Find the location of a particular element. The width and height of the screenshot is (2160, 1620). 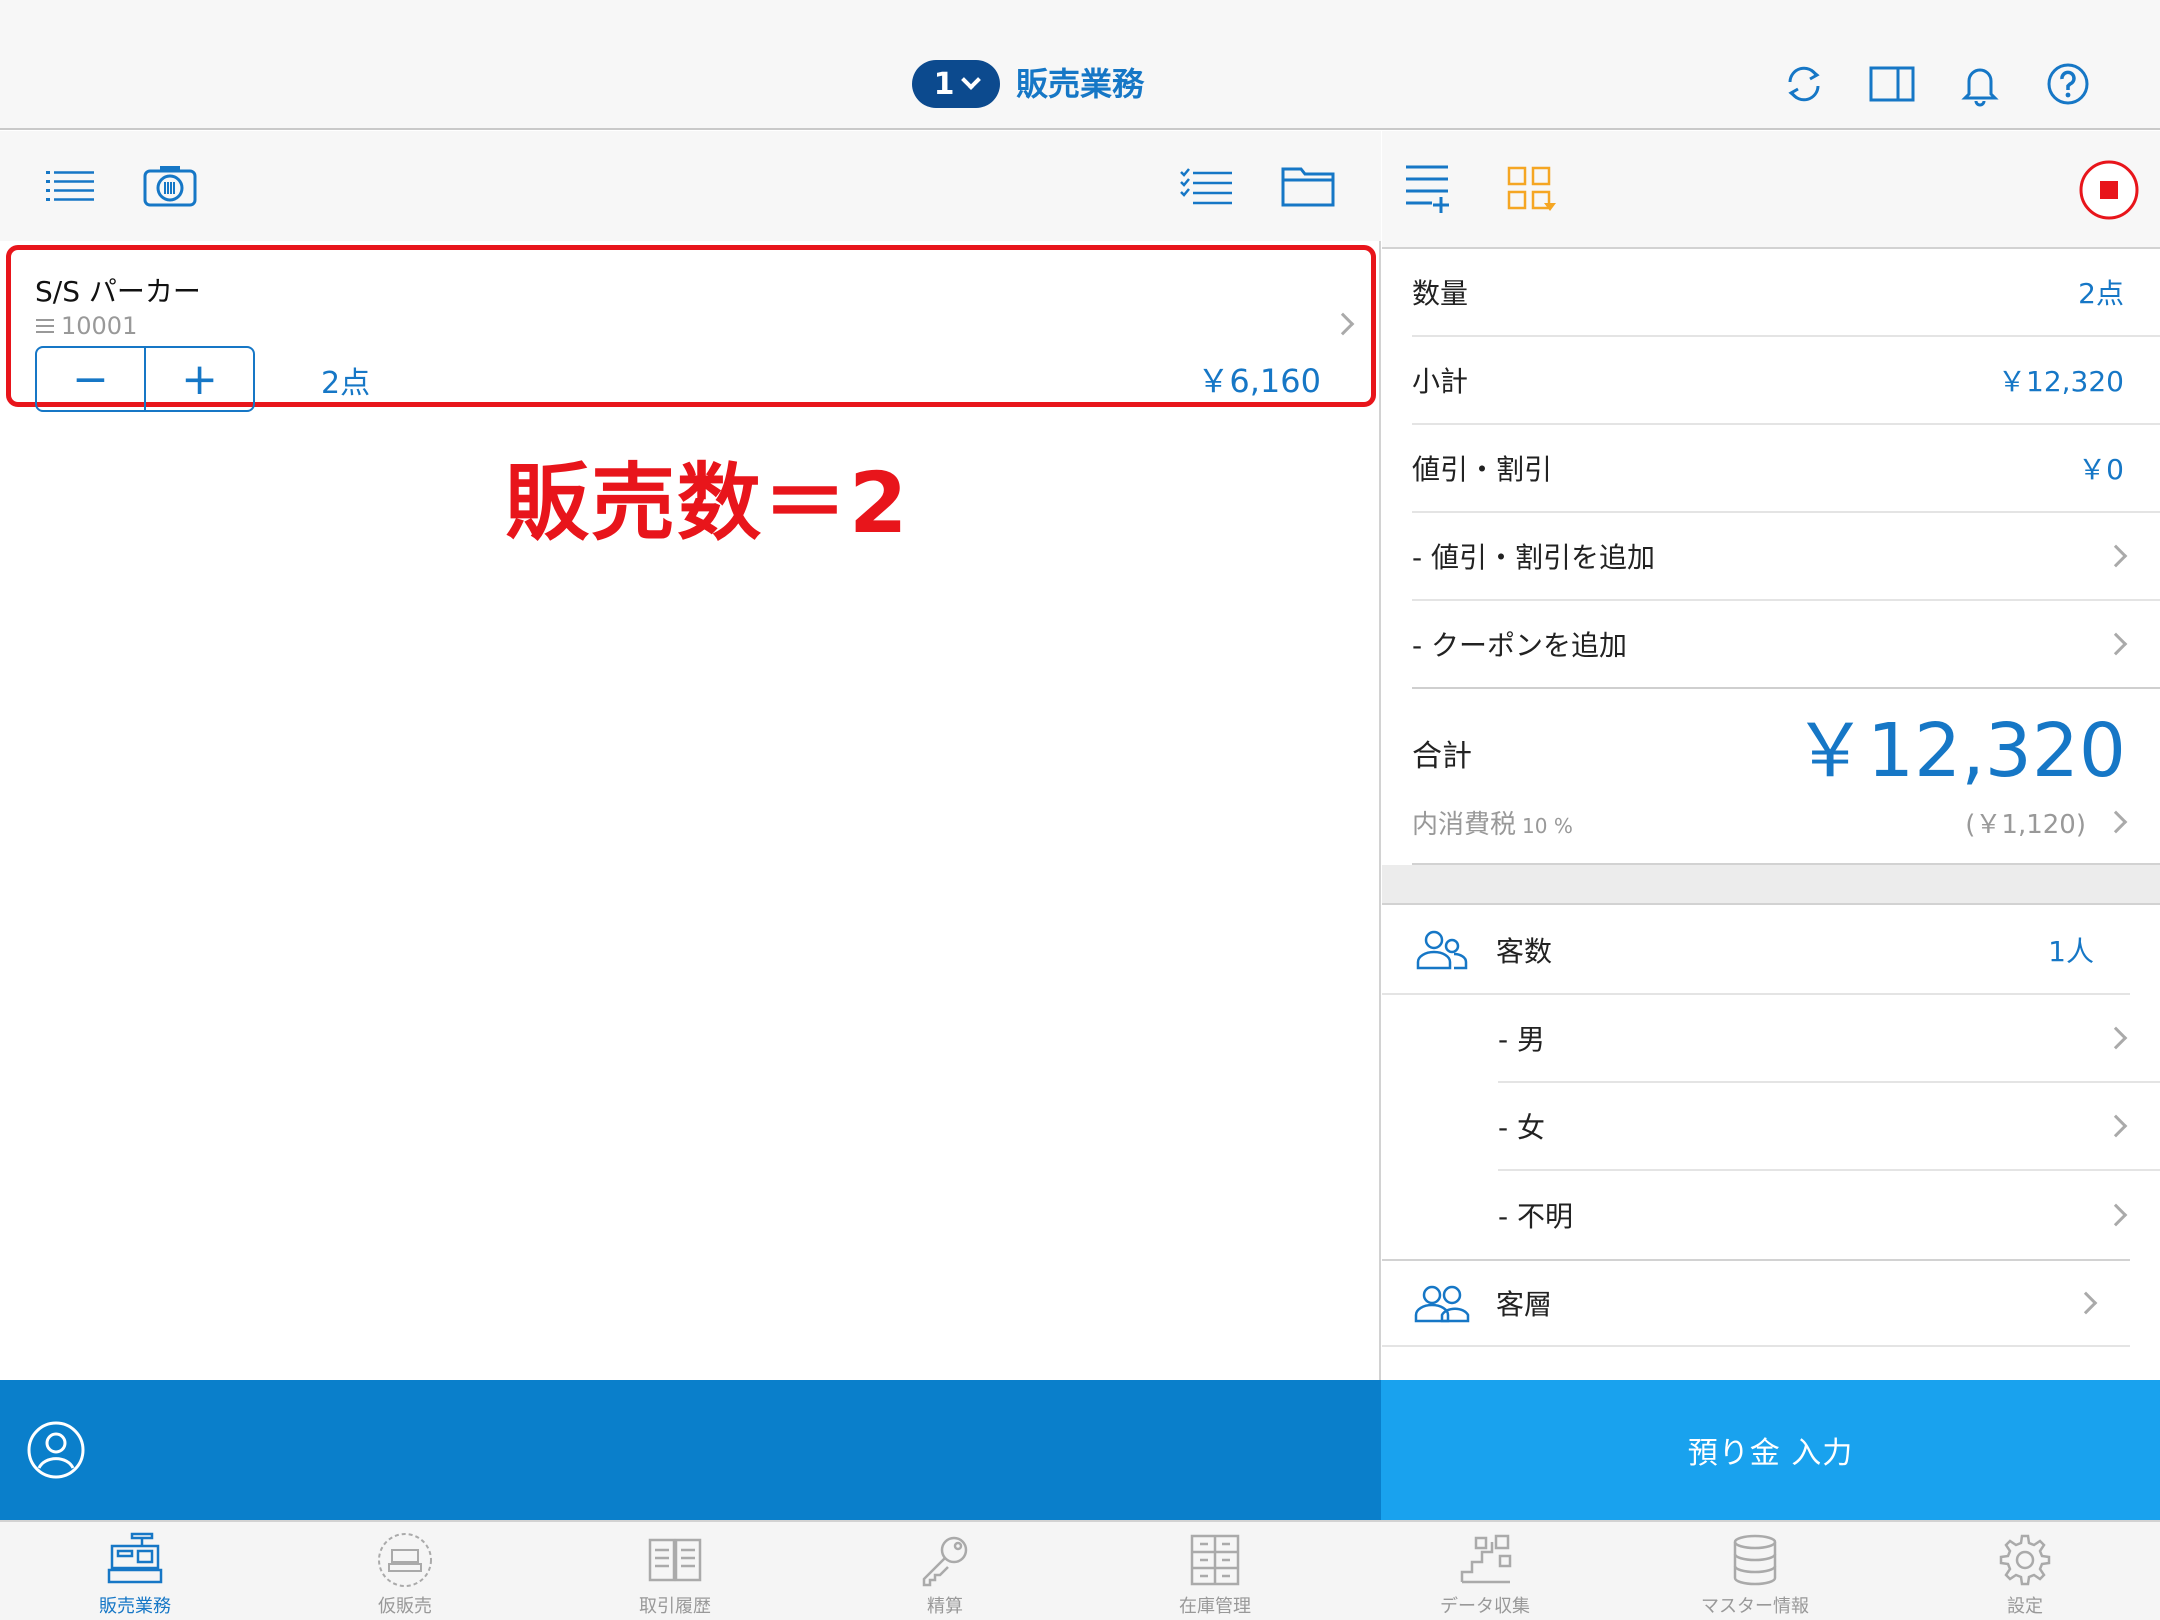

register-icon is located at coordinates (135, 1558).